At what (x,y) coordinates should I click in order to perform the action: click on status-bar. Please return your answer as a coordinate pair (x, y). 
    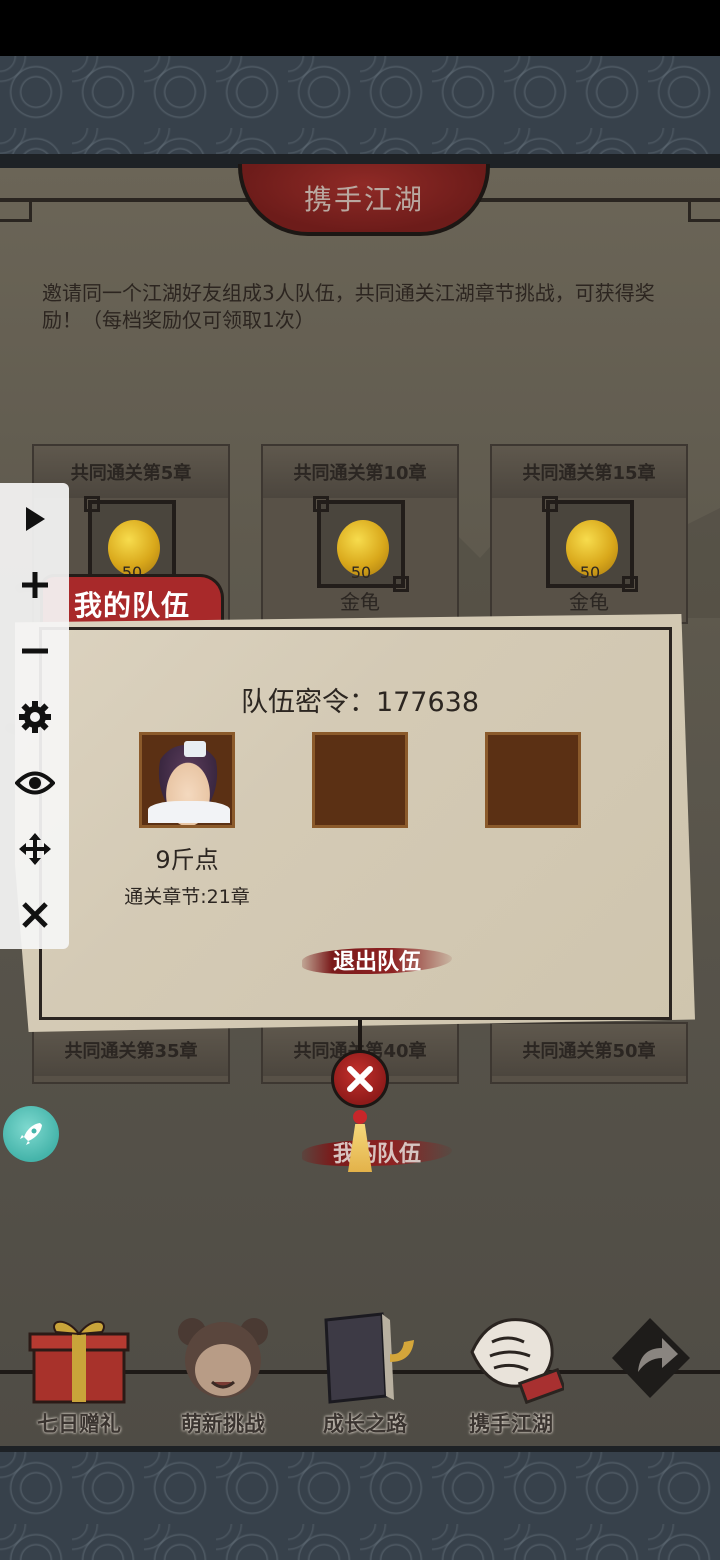
    Looking at the image, I should click on (360, 28).